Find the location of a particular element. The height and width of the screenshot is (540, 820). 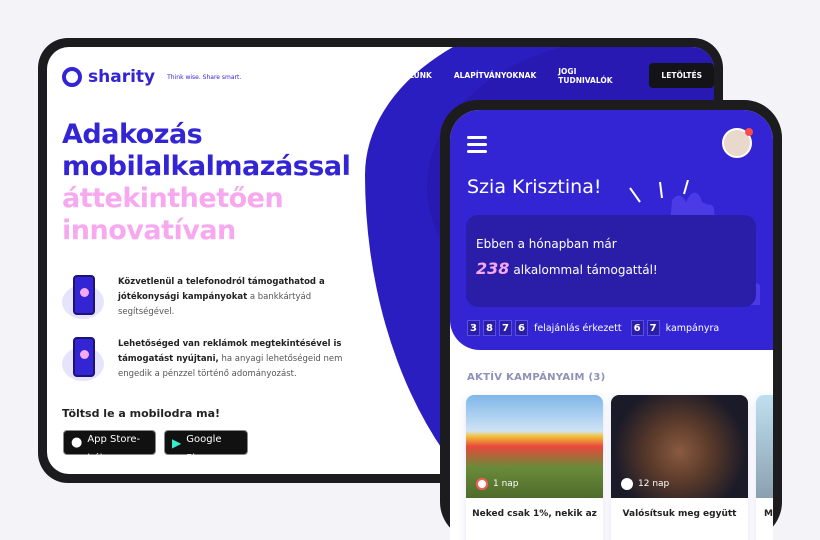

avatar is located at coordinates (737, 143).